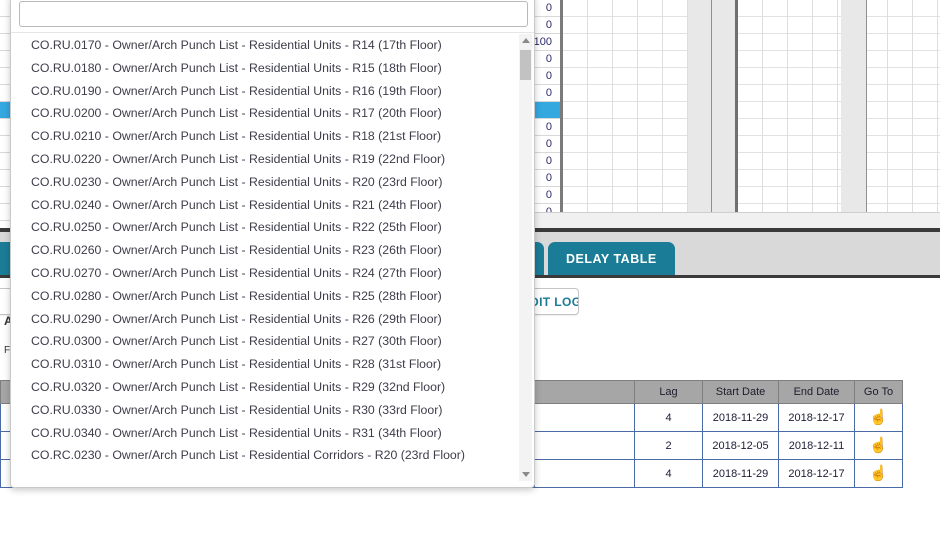 This screenshot has height=553, width=940. What do you see at coordinates (668, 445) in the screenshot?
I see `cell-lag: 2` at bounding box center [668, 445].